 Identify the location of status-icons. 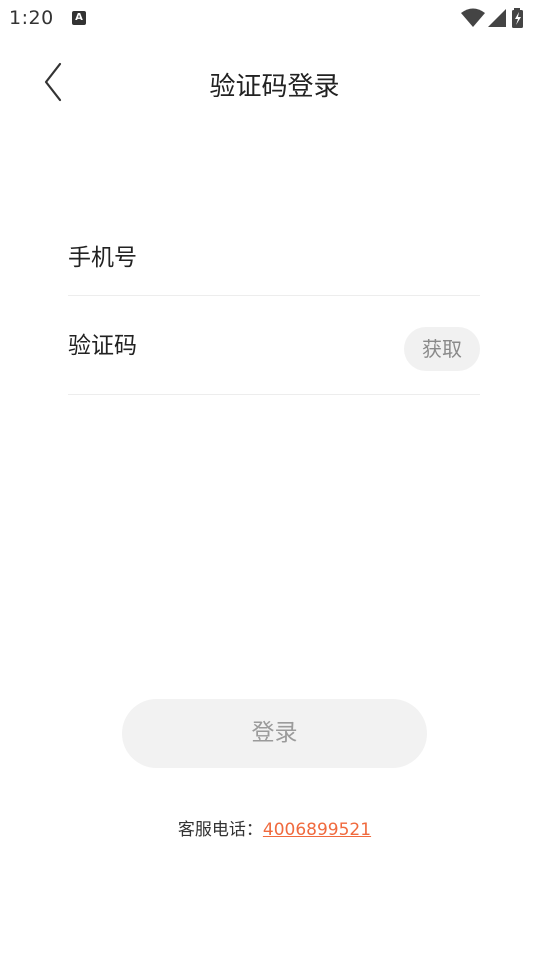
(501, 18).